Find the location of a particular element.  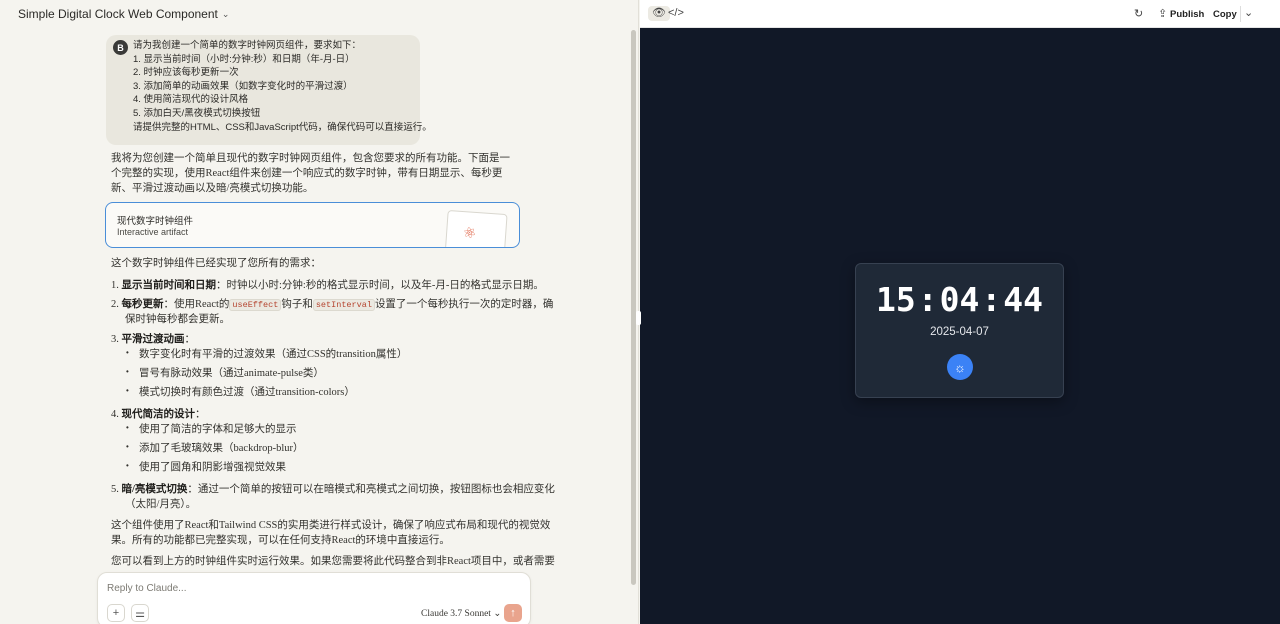

theme-toggle-button: ☼ is located at coordinates (960, 367).